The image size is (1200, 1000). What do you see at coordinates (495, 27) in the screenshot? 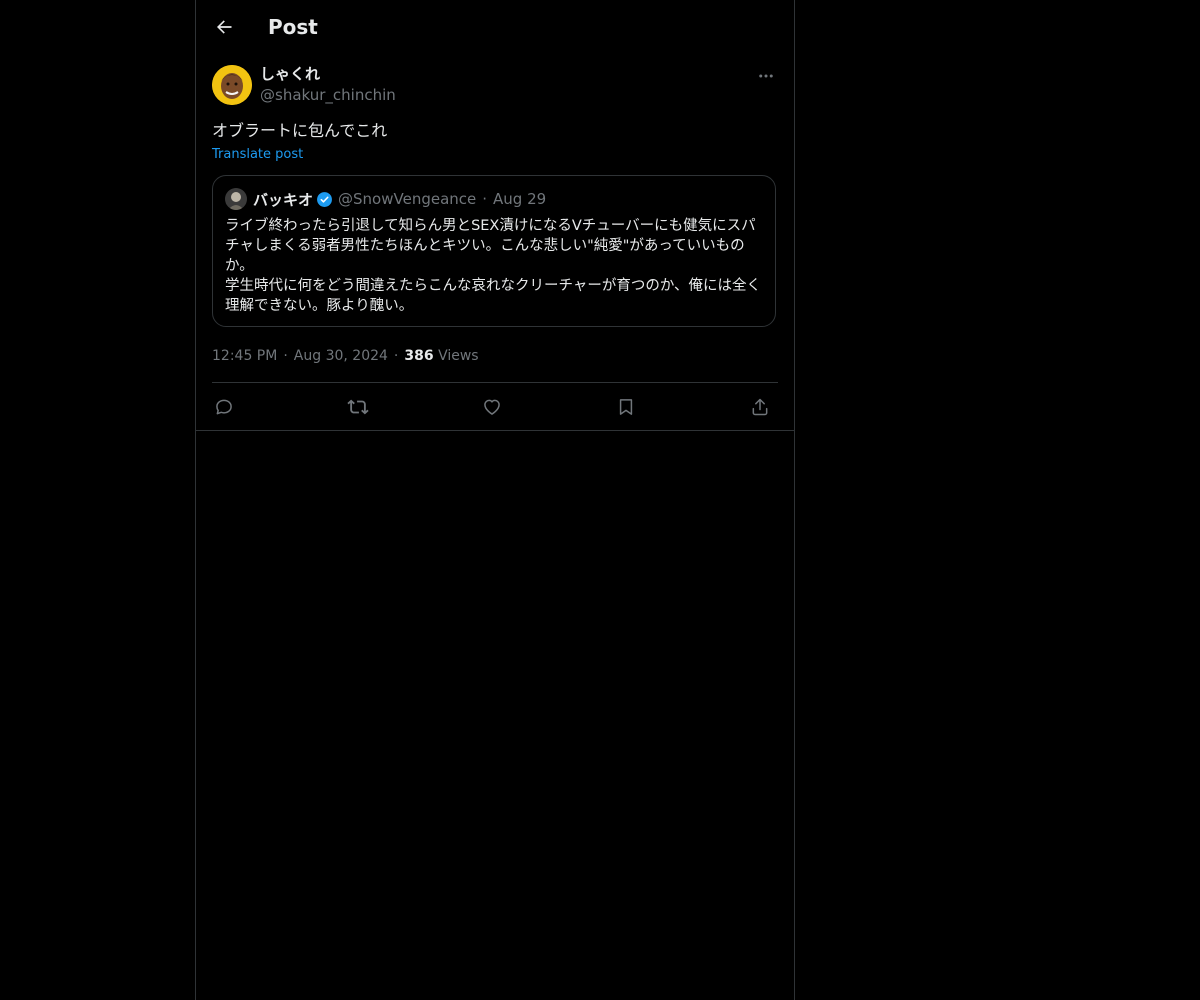
I see `top-bar: Post` at bounding box center [495, 27].